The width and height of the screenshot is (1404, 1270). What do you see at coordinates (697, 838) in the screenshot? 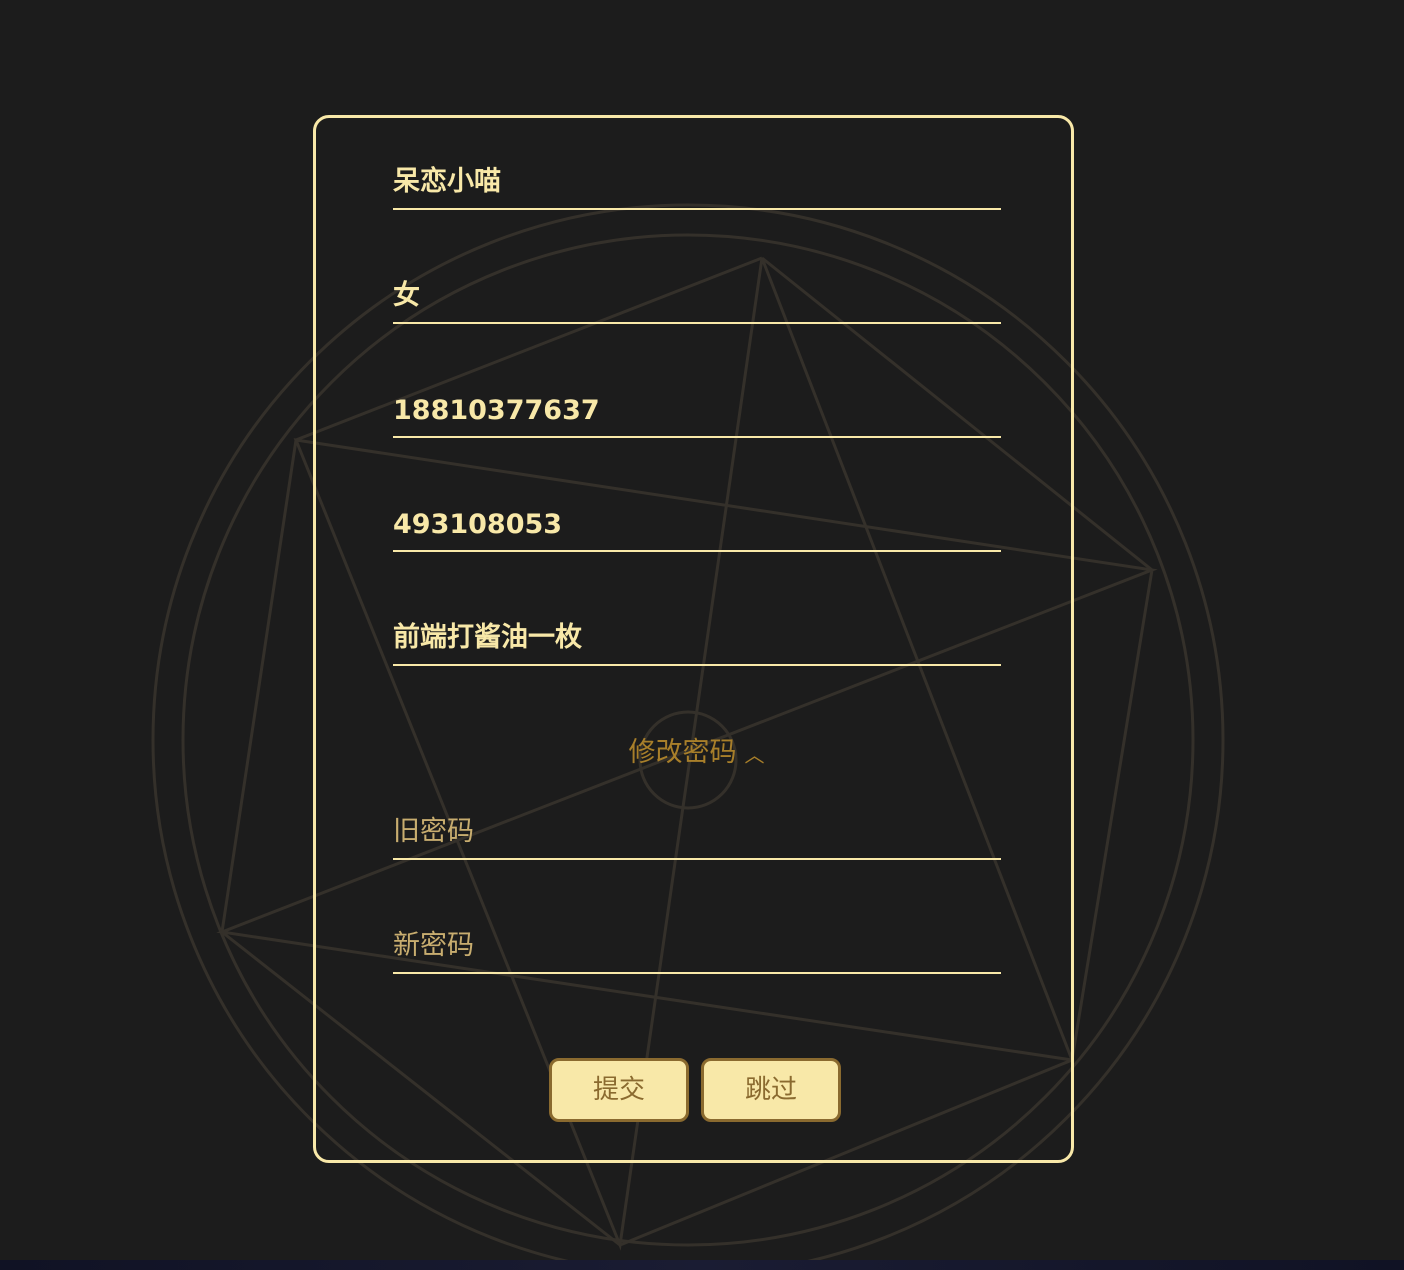
I see `old-password-field: 旧密码` at bounding box center [697, 838].